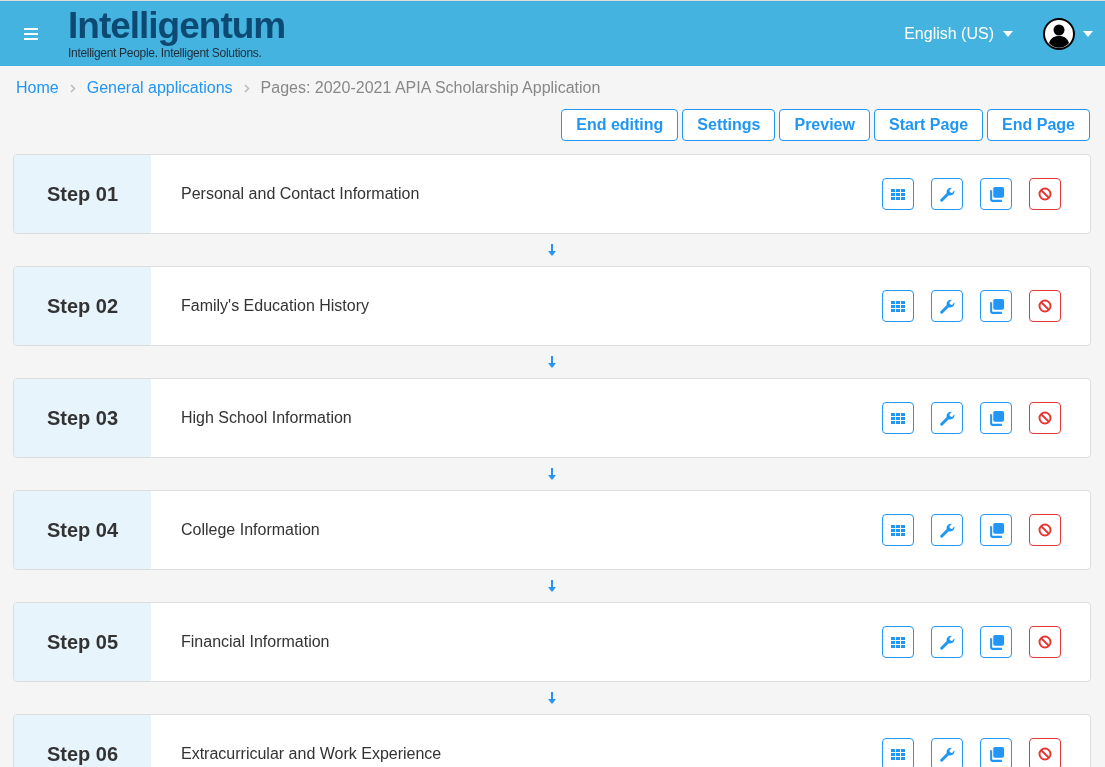  What do you see at coordinates (82, 642) in the screenshot?
I see `step-number: Step 05` at bounding box center [82, 642].